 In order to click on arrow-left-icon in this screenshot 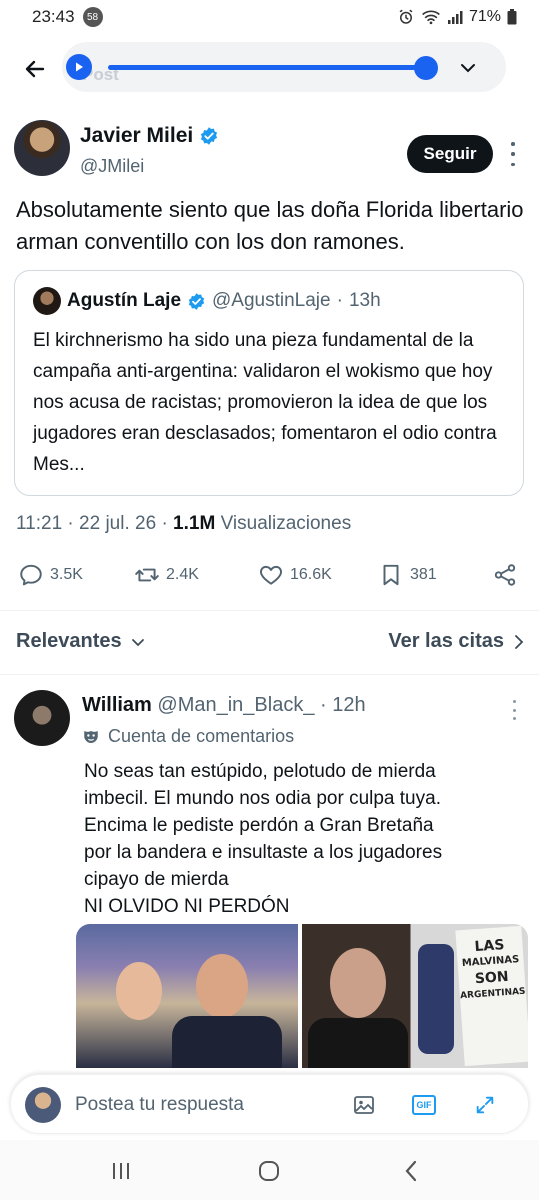, I will do `click(35, 69)`.